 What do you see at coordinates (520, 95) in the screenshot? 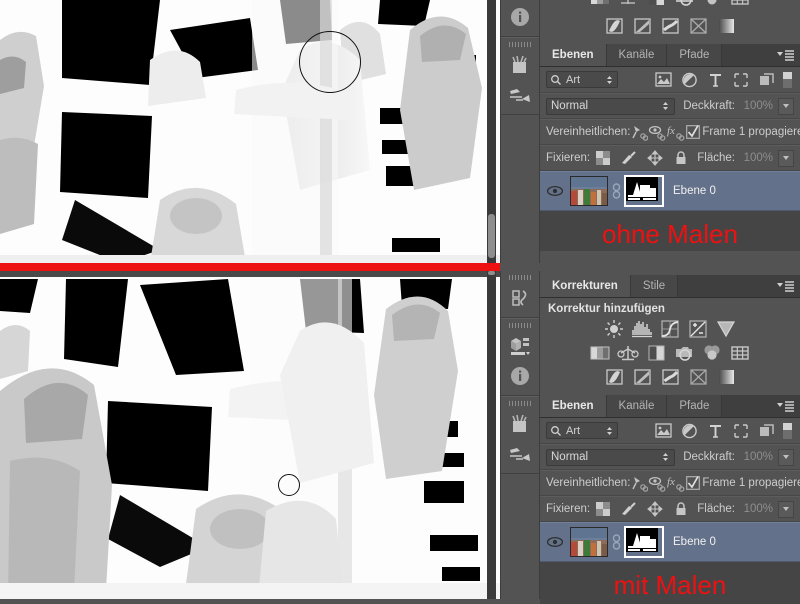
I see `brush-presets-icon` at bounding box center [520, 95].